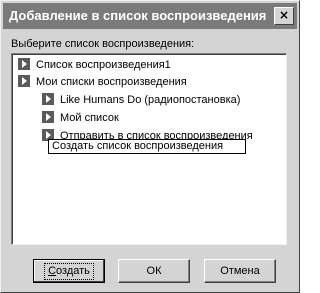 The height and width of the screenshot is (293, 320). I want to click on tree-item-my-list: Мой список, so click(80, 118).